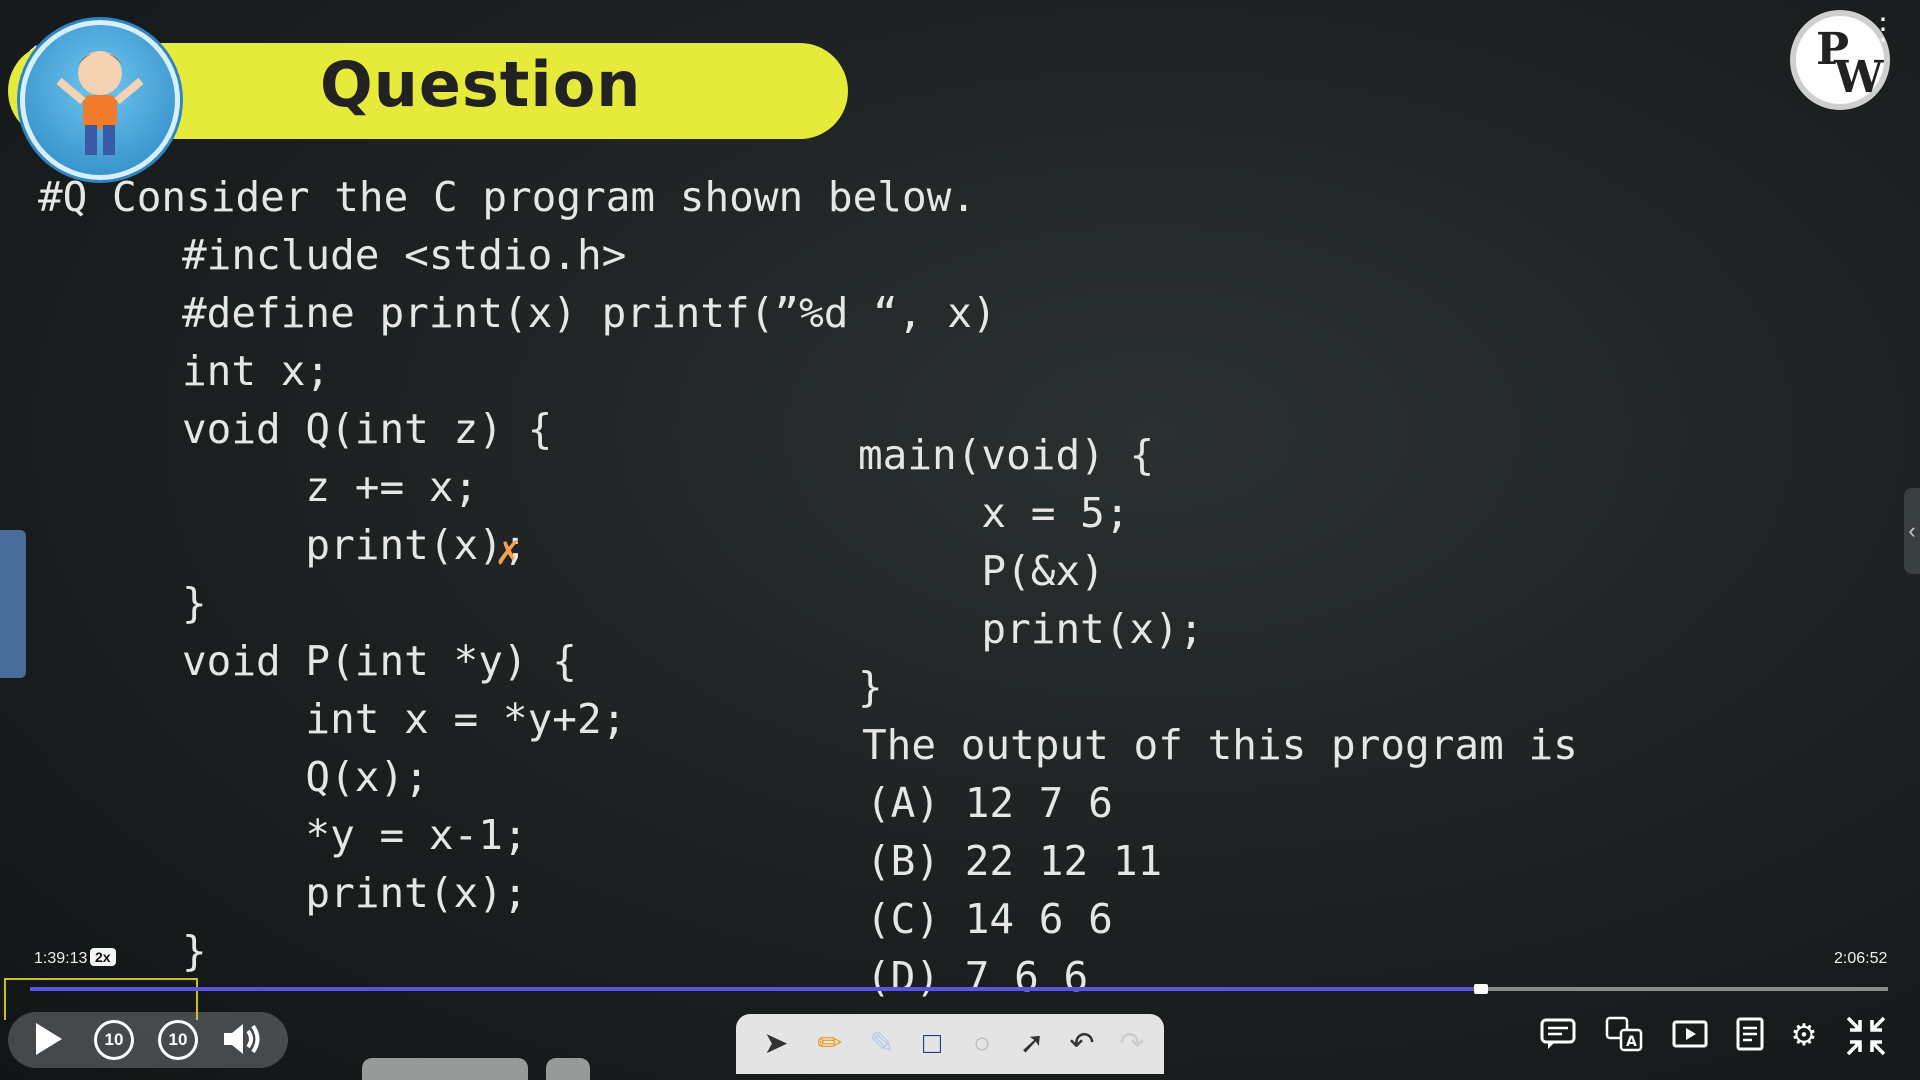 Image resolution: width=1920 pixels, height=1080 pixels. What do you see at coordinates (404, 255) in the screenshot?
I see `code-line-1: #include <stdio.h>` at bounding box center [404, 255].